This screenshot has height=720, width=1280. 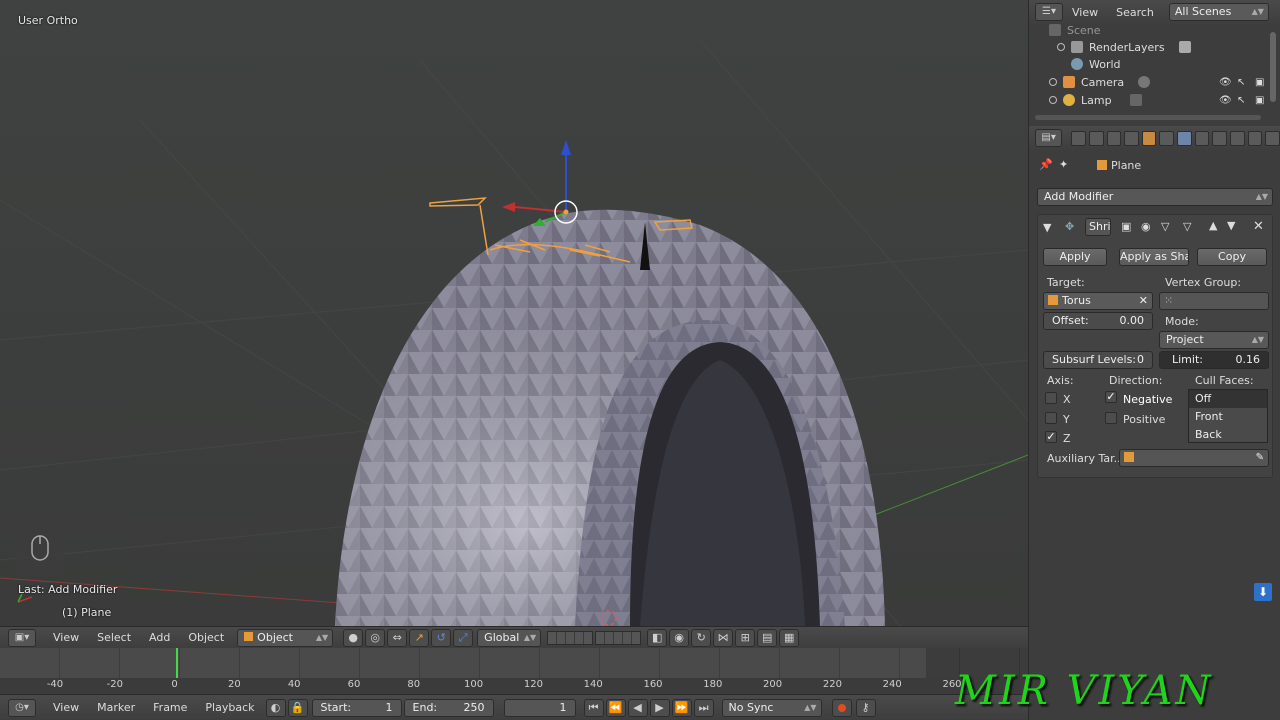 I want to click on play-icon: ▶, so click(x=659, y=707).